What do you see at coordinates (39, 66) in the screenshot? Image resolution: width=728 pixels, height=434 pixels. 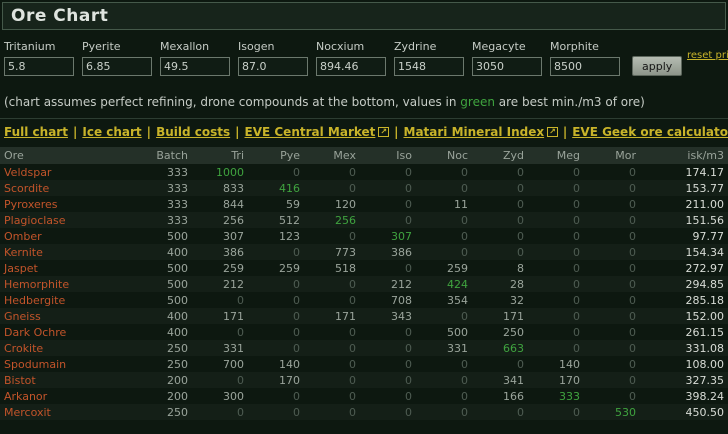 I see `mineral-input-tritanium` at bounding box center [39, 66].